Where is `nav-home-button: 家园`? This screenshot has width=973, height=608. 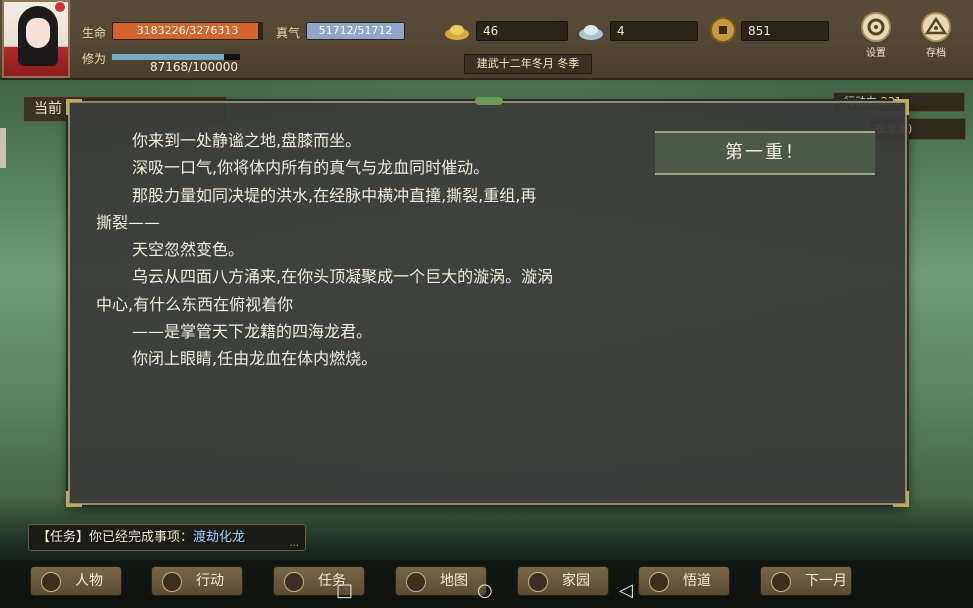
nav-home-button: 家园 is located at coordinates (563, 581).